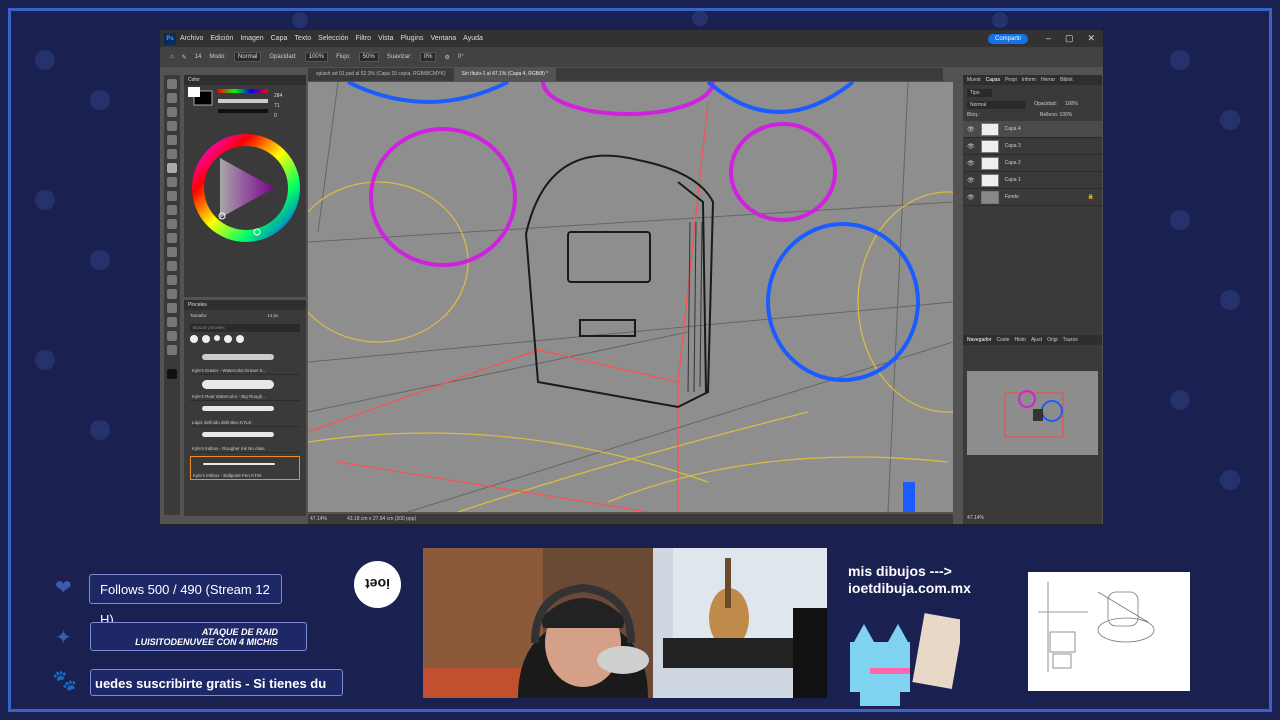 The width and height of the screenshot is (1280, 720). Describe the element at coordinates (172, 280) in the screenshot. I see `pen-icon` at that location.